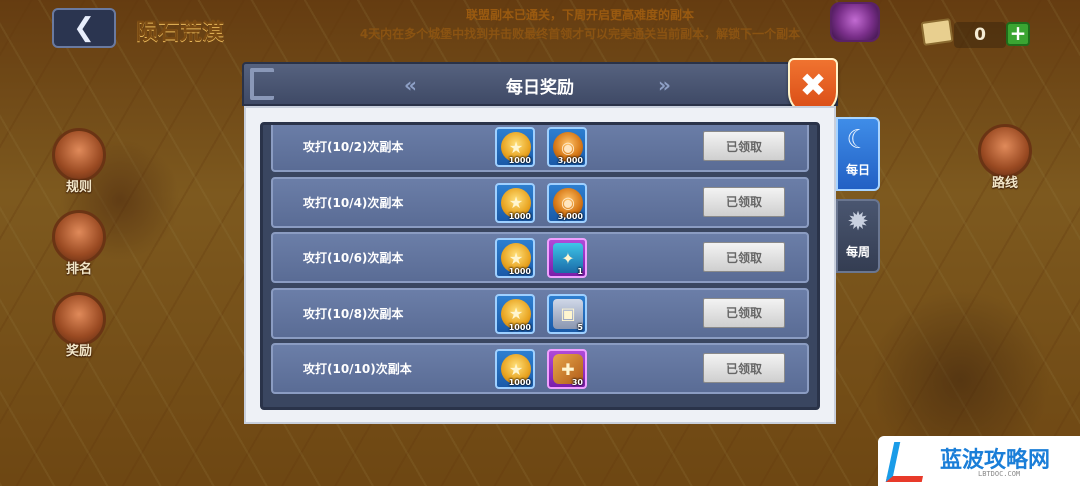  Describe the element at coordinates (540, 369) in the screenshot. I see `reward-row: 攻打(10/10)次副本 ★ 1000 ✚ 30 已领取` at that location.